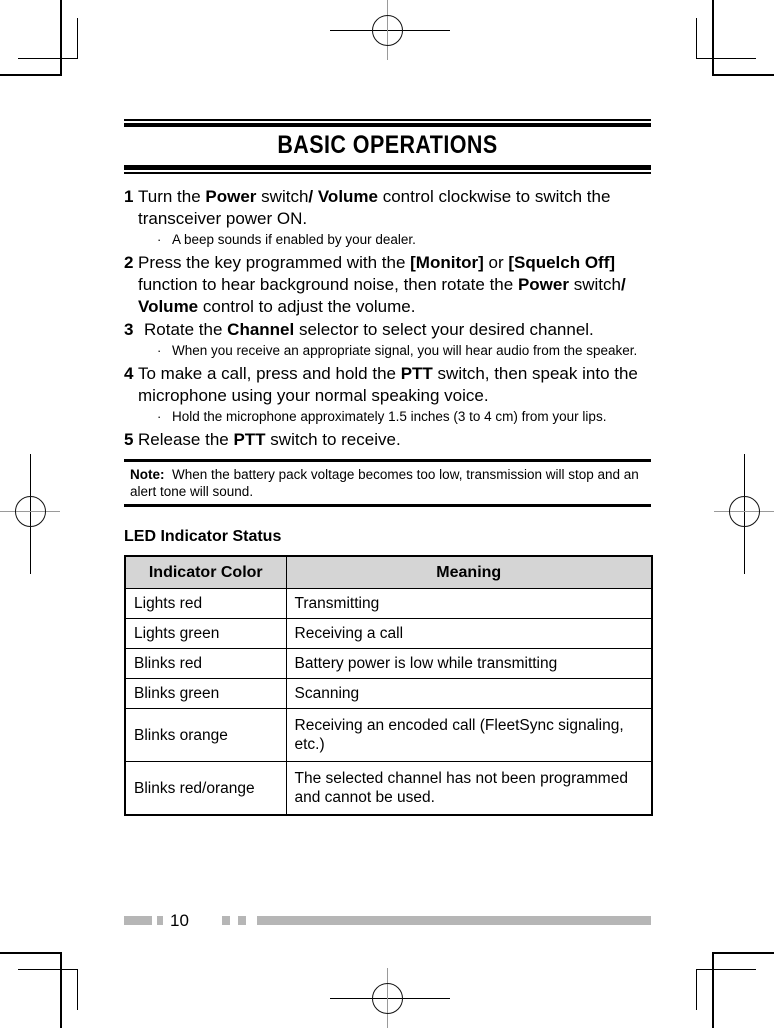 The image size is (774, 1028). What do you see at coordinates (454, 920) in the screenshot?
I see `footer-bar-right` at bounding box center [454, 920].